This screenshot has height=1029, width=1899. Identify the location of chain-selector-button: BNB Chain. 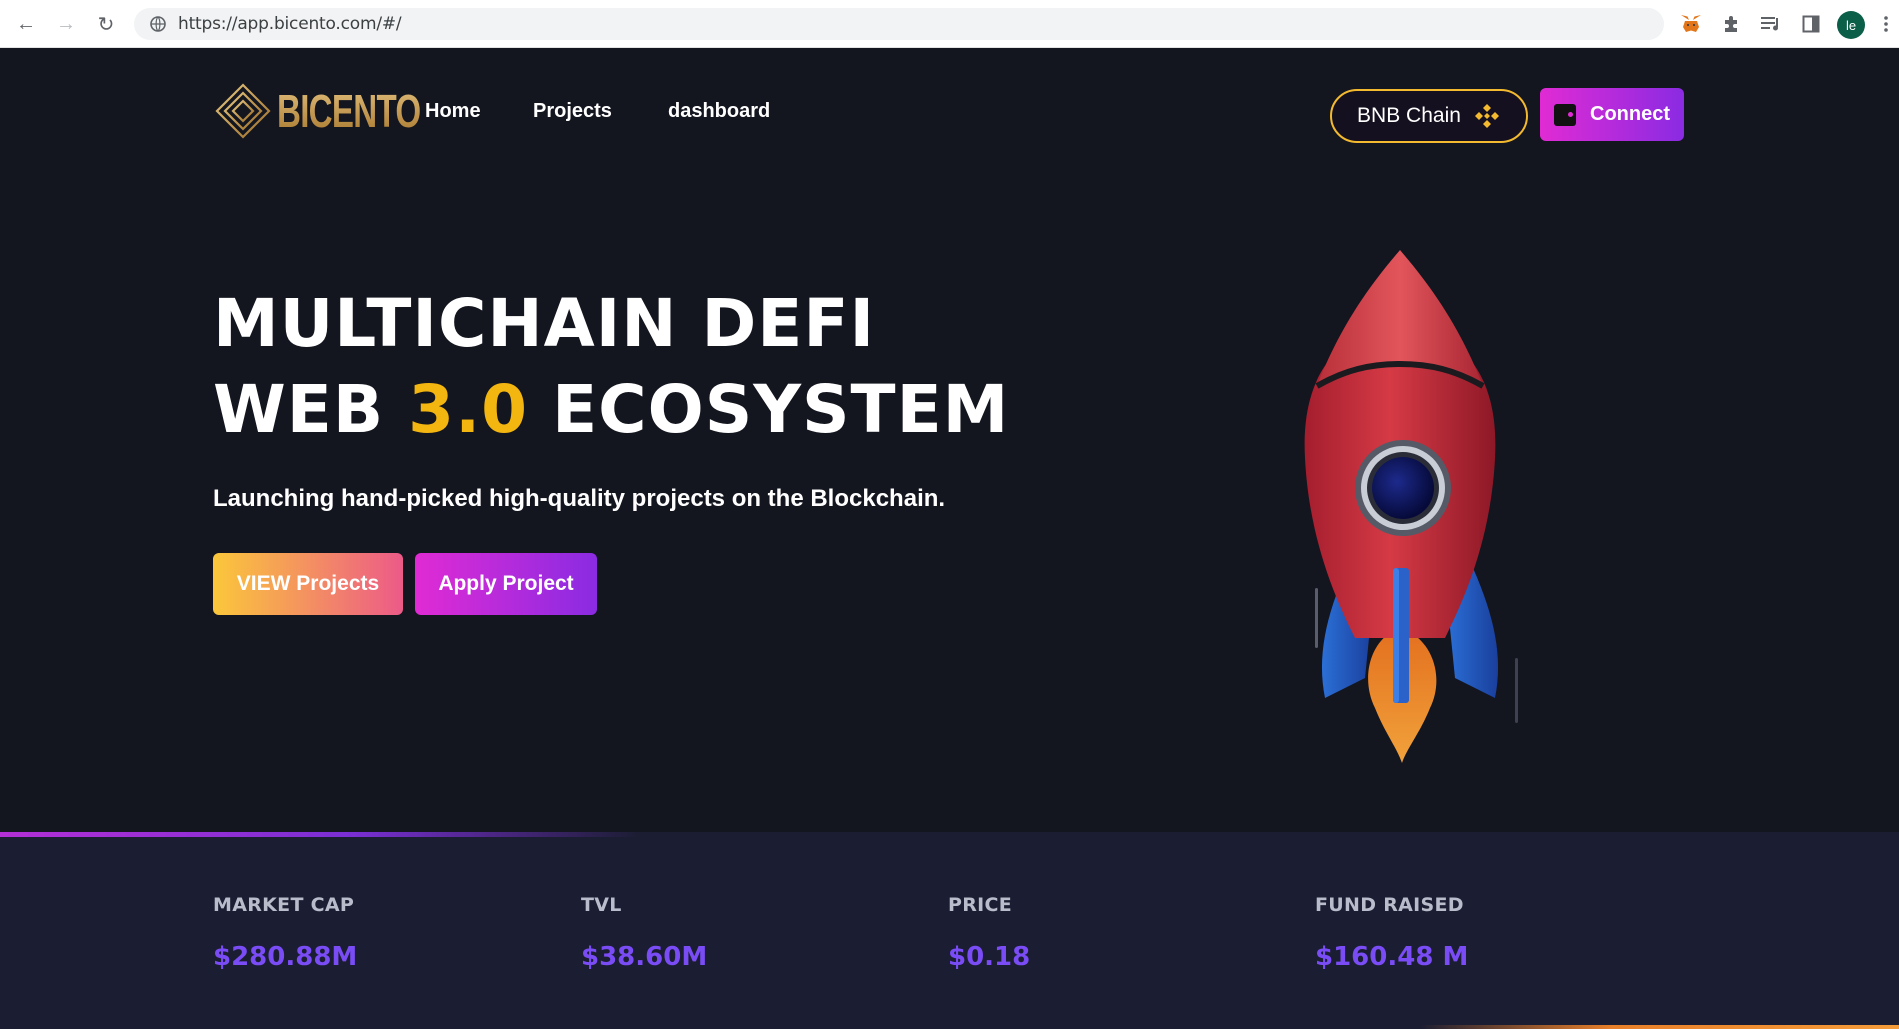
(1429, 116).